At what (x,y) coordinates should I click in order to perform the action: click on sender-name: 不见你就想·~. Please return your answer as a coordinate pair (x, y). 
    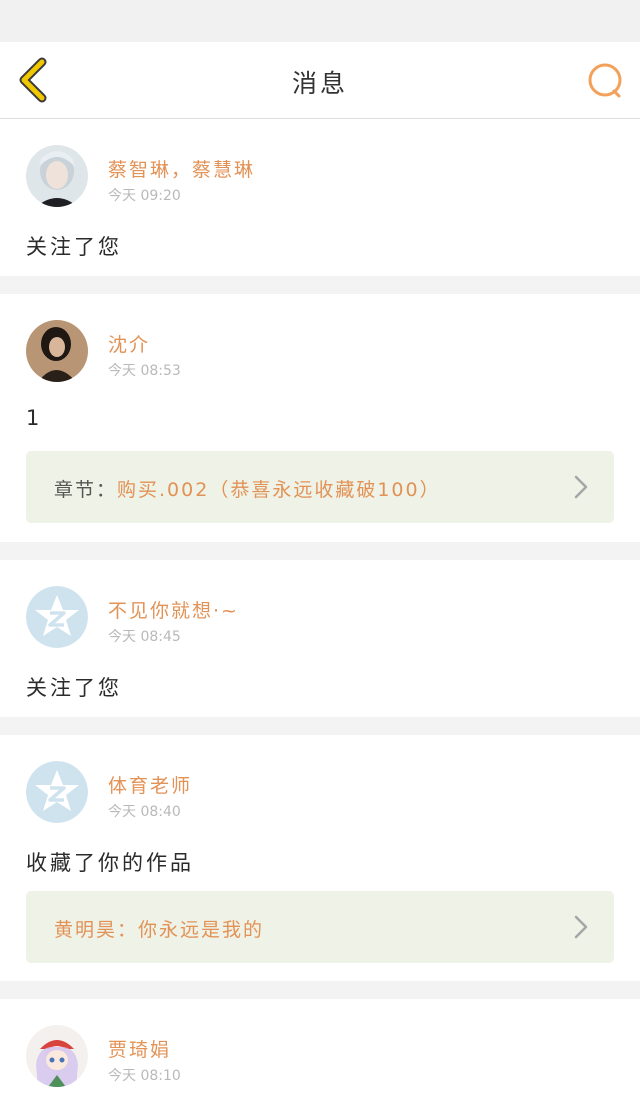
    Looking at the image, I should click on (173, 609).